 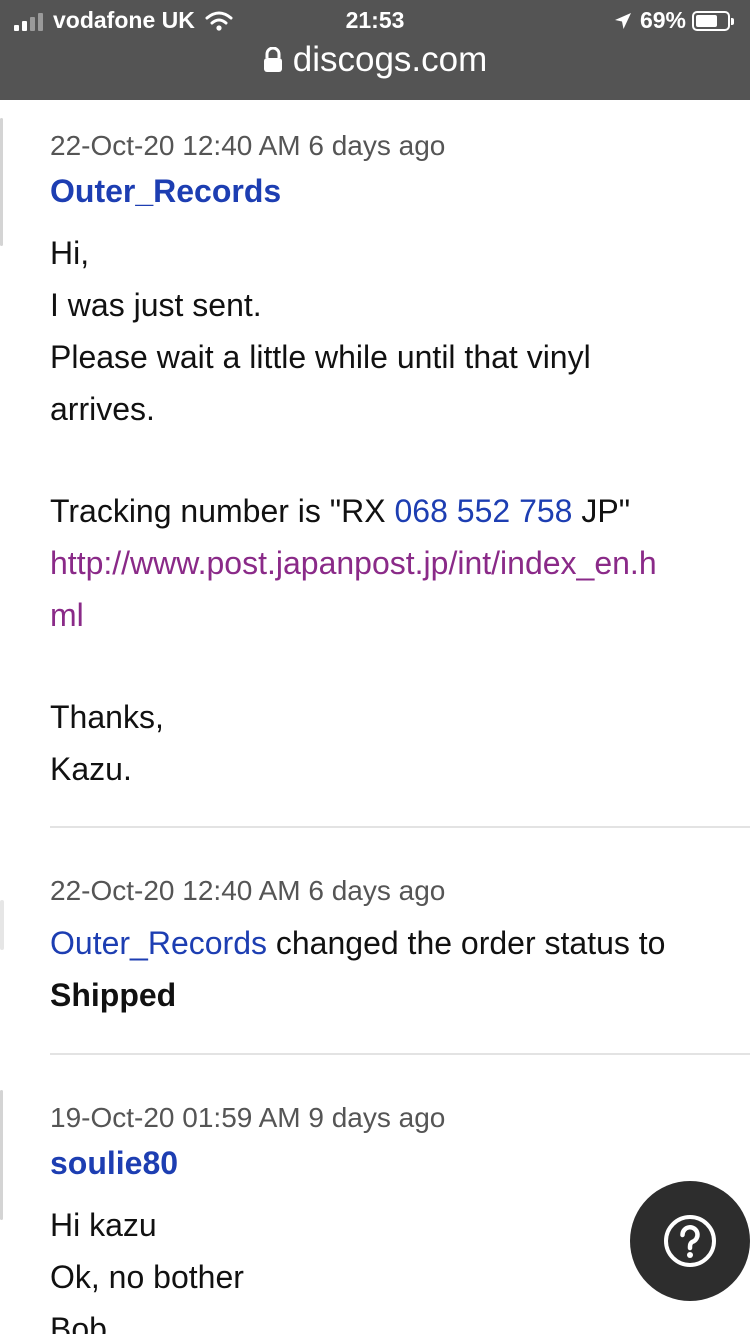 I want to click on address-bar: discogs.com, so click(x=375, y=60).